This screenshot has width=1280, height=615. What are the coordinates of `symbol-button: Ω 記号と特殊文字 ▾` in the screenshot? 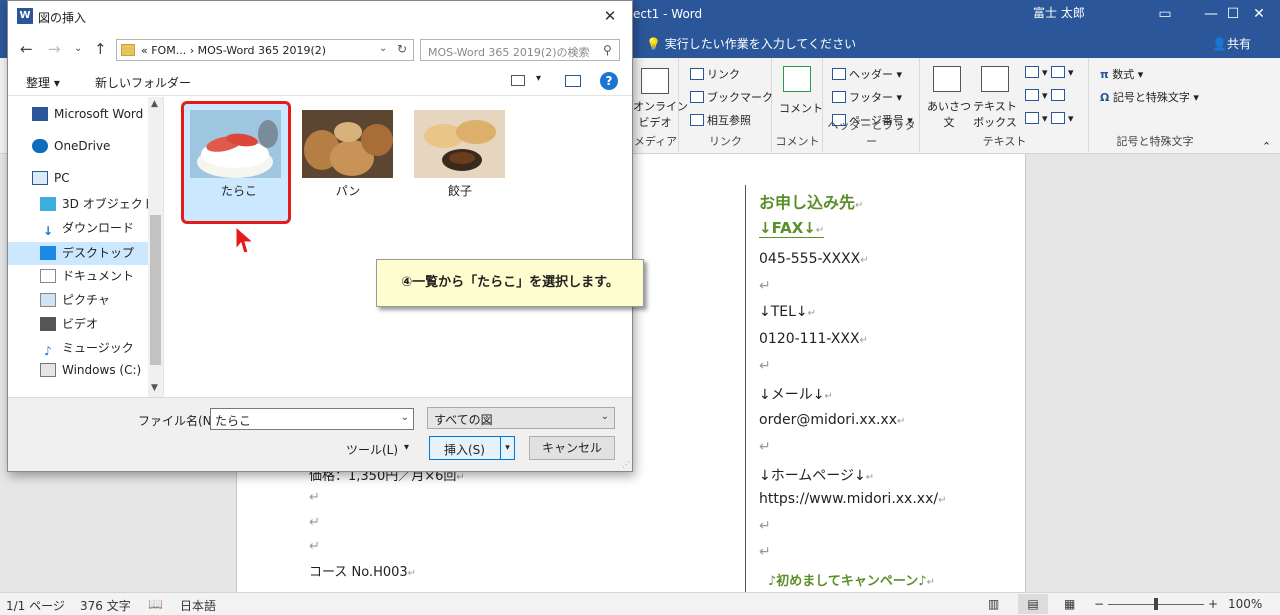 It's located at (1149, 97).